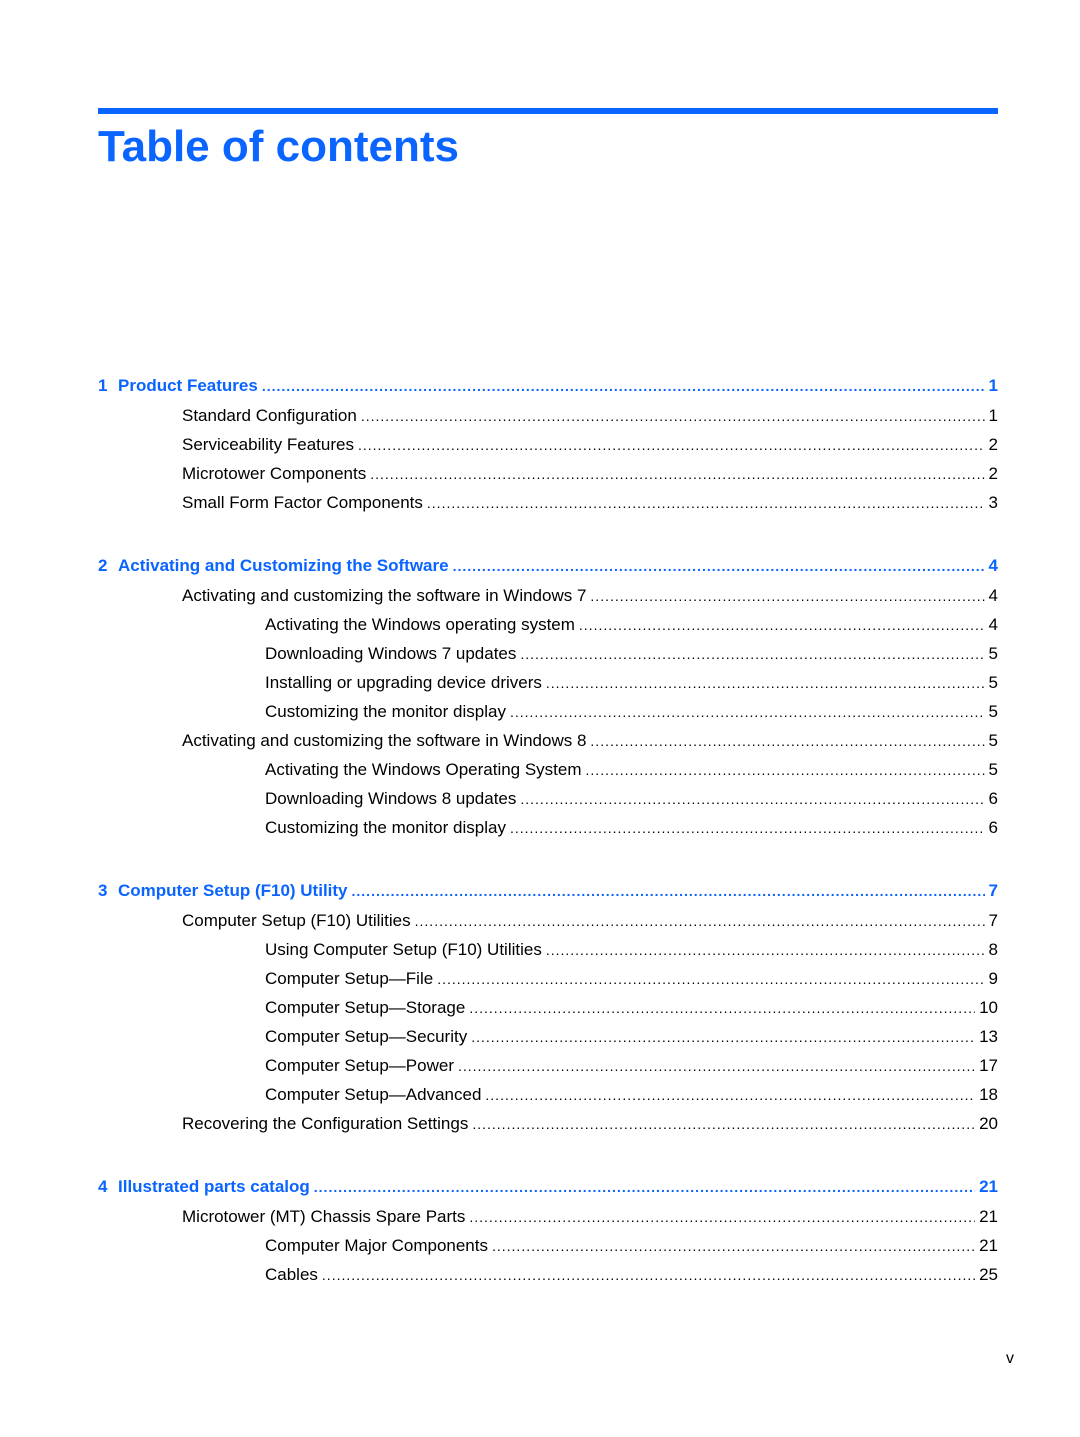 The image size is (1080, 1437). I want to click on entry-title: Microtower Components, so click(276, 473).